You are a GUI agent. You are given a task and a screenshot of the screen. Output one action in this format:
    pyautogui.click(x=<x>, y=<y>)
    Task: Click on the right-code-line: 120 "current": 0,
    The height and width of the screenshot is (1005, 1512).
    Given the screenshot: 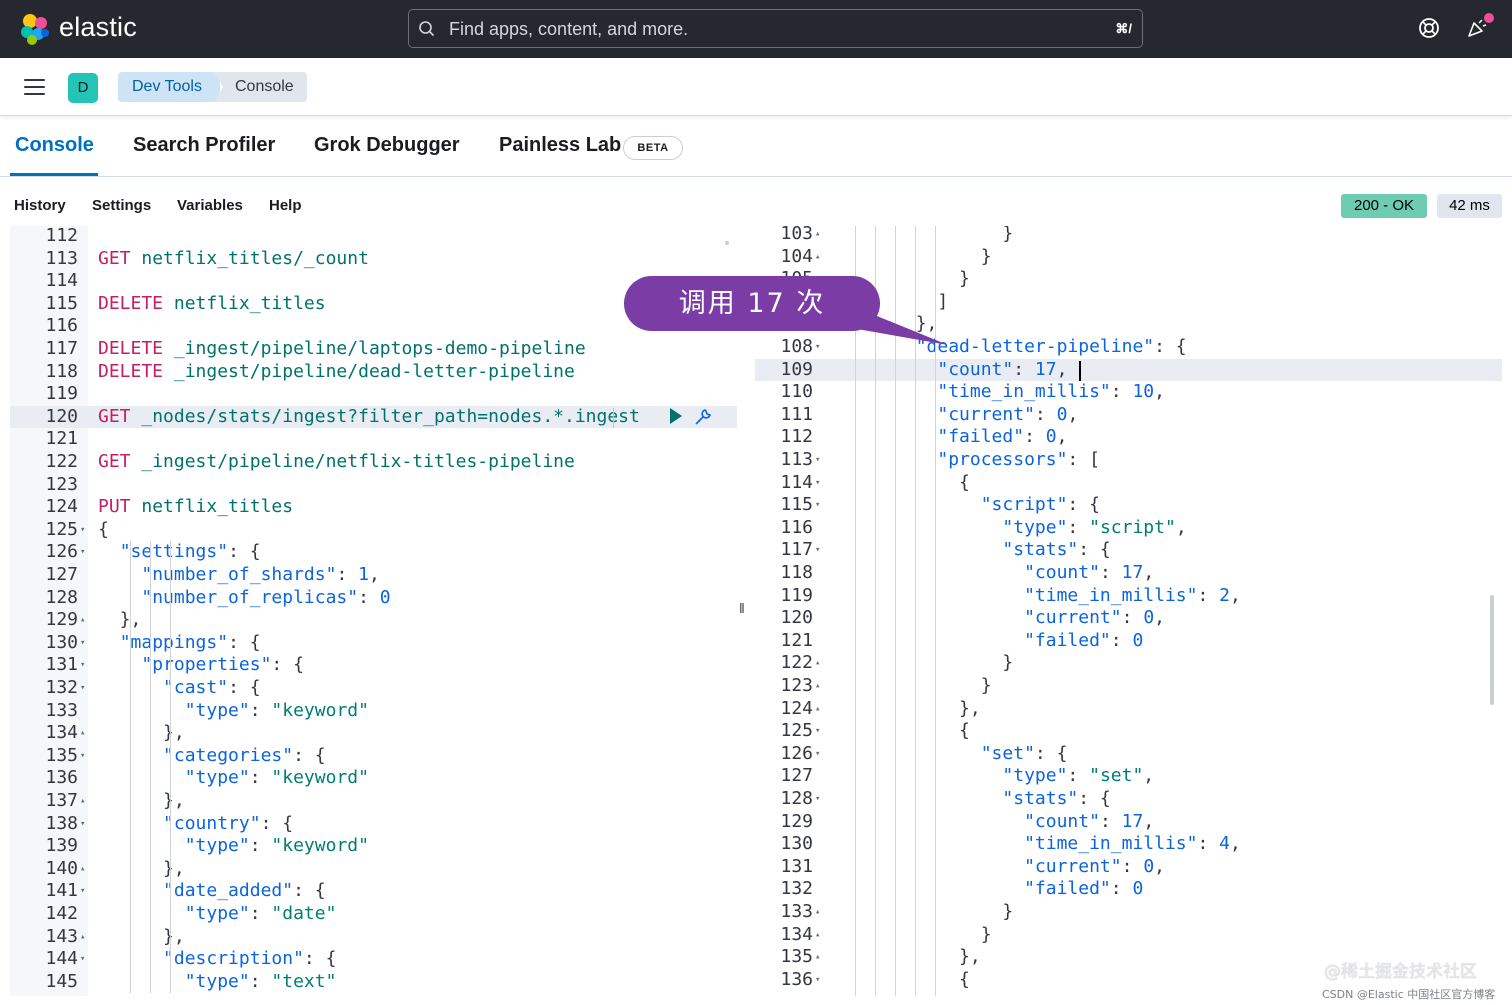 What is the action you would take?
    pyautogui.click(x=1128, y=618)
    